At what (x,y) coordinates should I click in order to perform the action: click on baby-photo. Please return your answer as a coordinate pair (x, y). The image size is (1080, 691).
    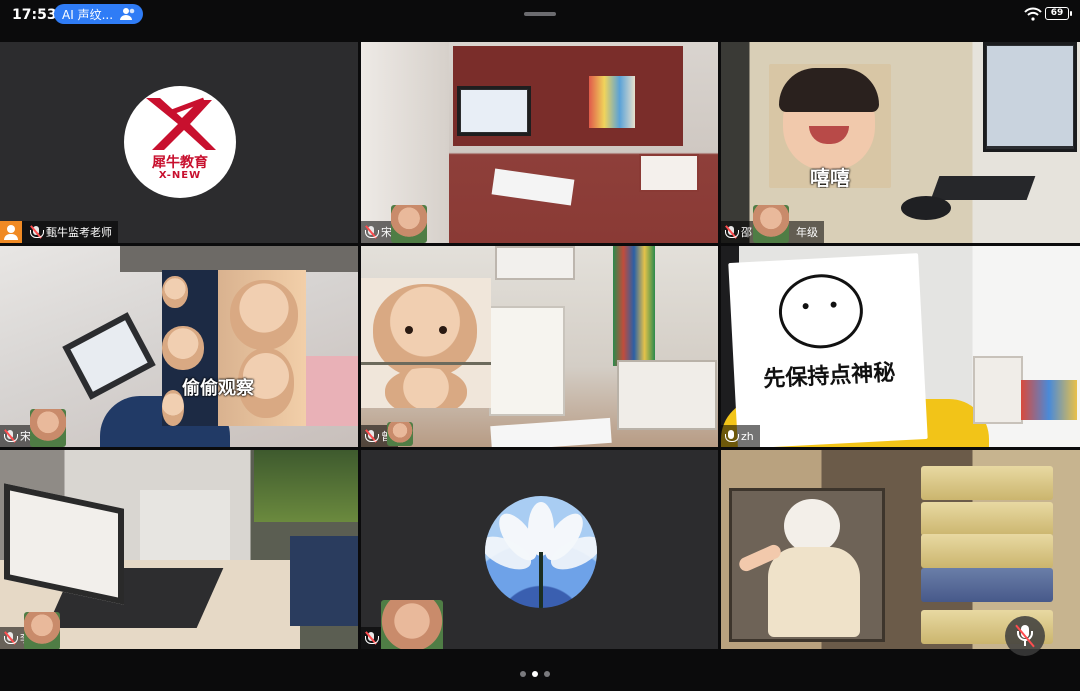
    Looking at the image, I should click on (807, 565).